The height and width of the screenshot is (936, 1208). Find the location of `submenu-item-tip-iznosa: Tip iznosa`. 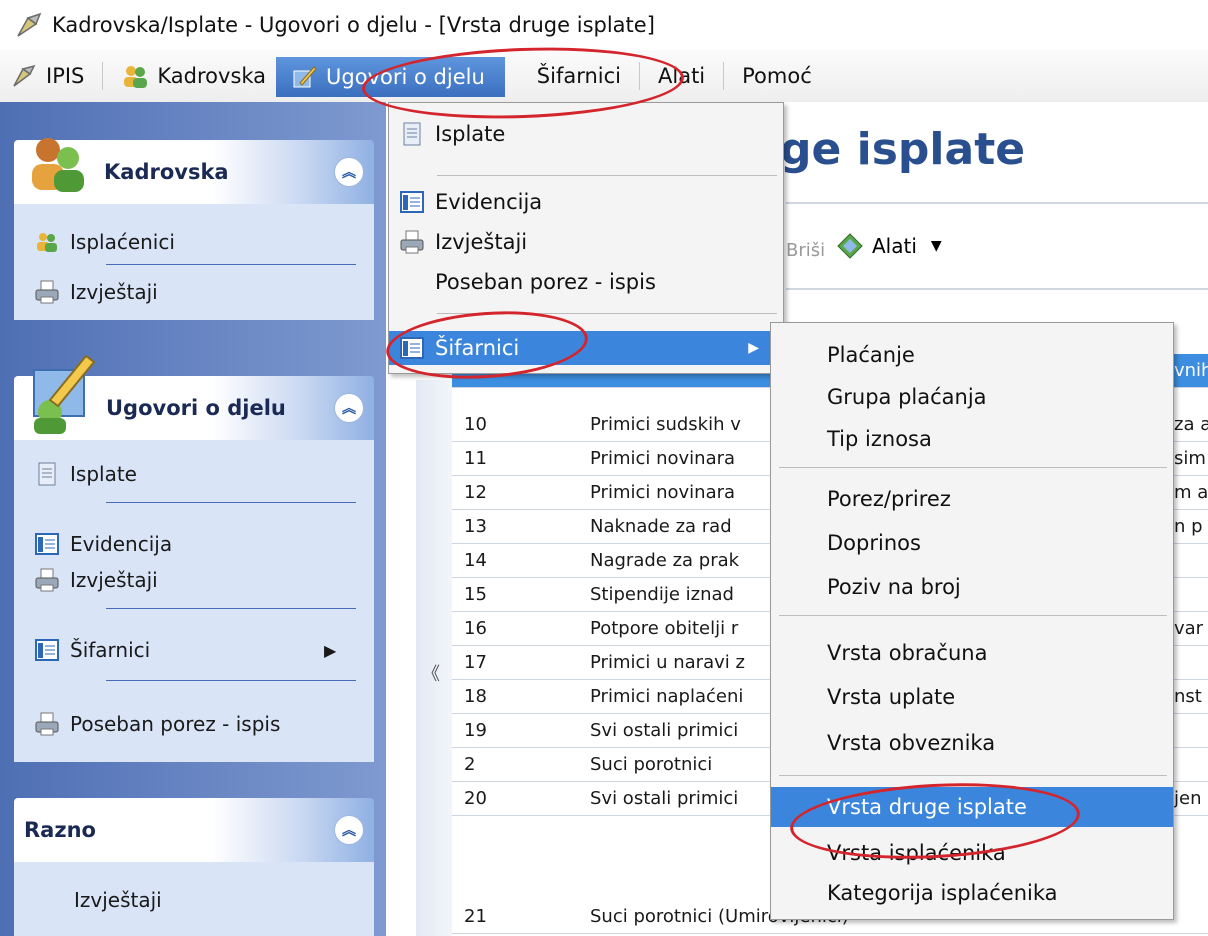

submenu-item-tip-iznosa: Tip iznosa is located at coordinates (972, 439).